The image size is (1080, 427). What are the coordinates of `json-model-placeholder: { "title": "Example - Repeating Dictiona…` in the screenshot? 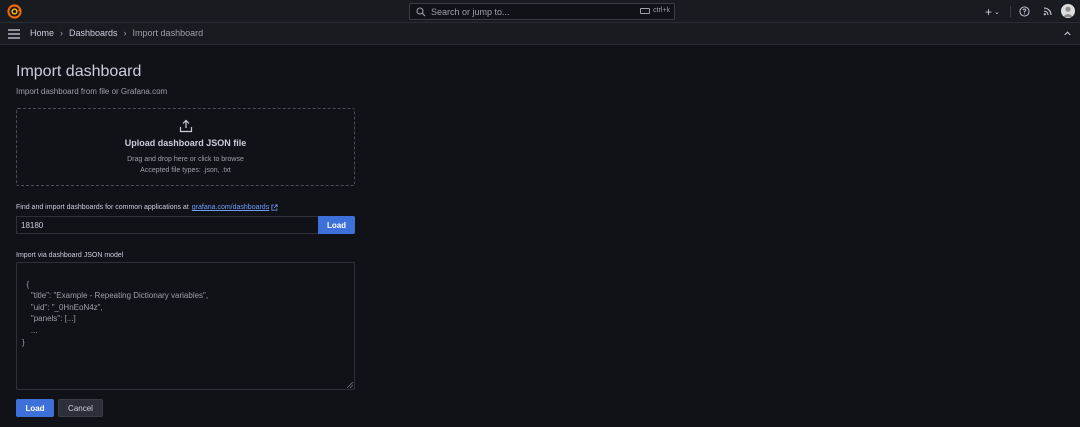 It's located at (115, 313).